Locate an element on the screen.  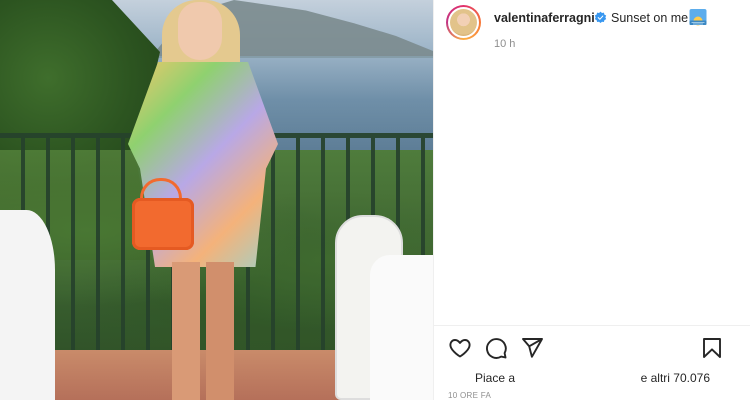
likes-count-link: e altri 70.076 is located at coordinates (675, 378).